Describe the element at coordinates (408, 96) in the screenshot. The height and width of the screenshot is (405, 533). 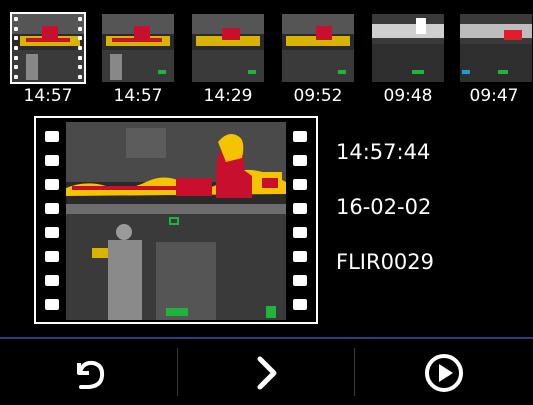
I see `thumbnail-5-time: 09:48` at that location.